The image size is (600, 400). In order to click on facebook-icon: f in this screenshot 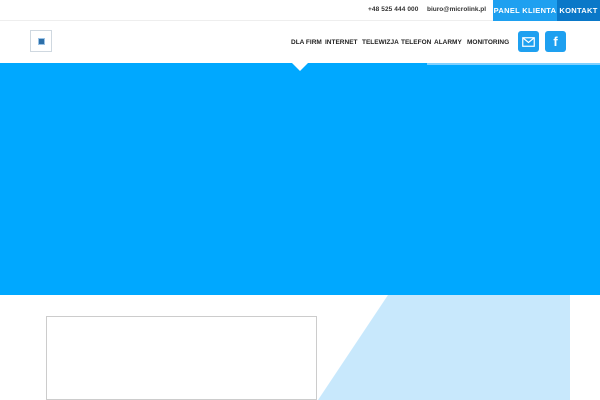, I will do `click(555, 41)`.